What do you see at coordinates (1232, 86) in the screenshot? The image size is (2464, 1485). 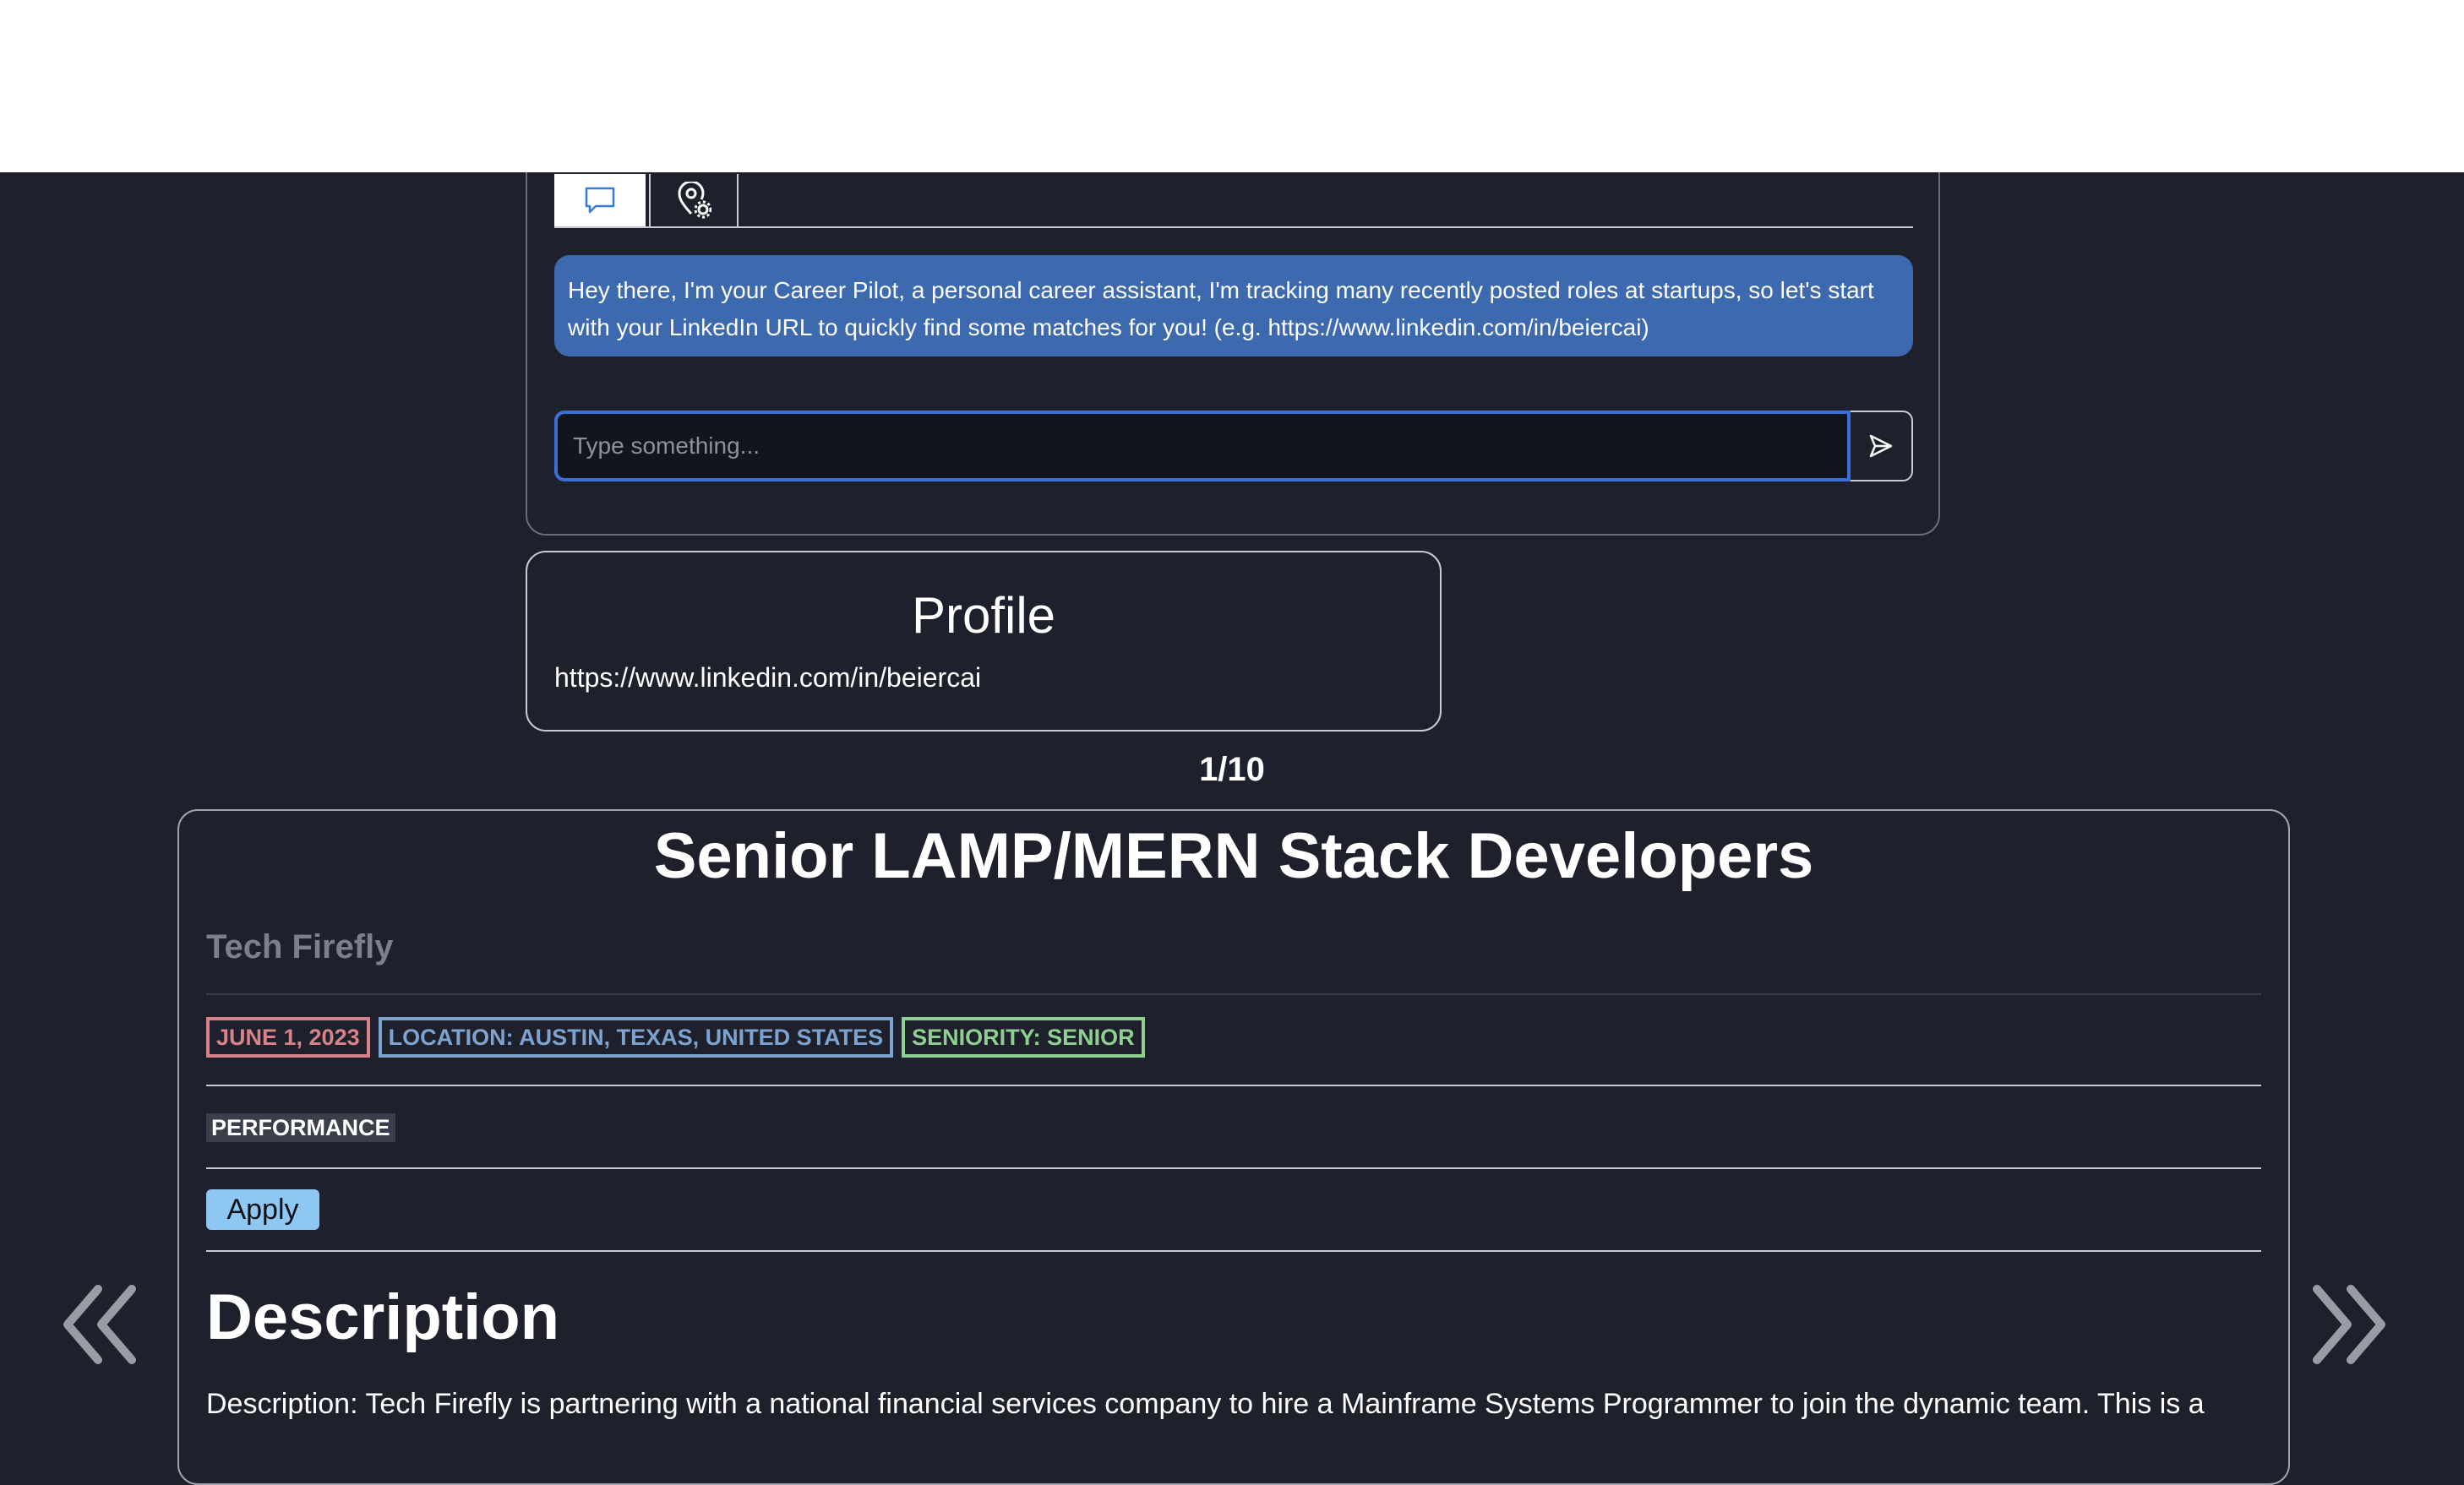 I see `top-header-bar` at bounding box center [1232, 86].